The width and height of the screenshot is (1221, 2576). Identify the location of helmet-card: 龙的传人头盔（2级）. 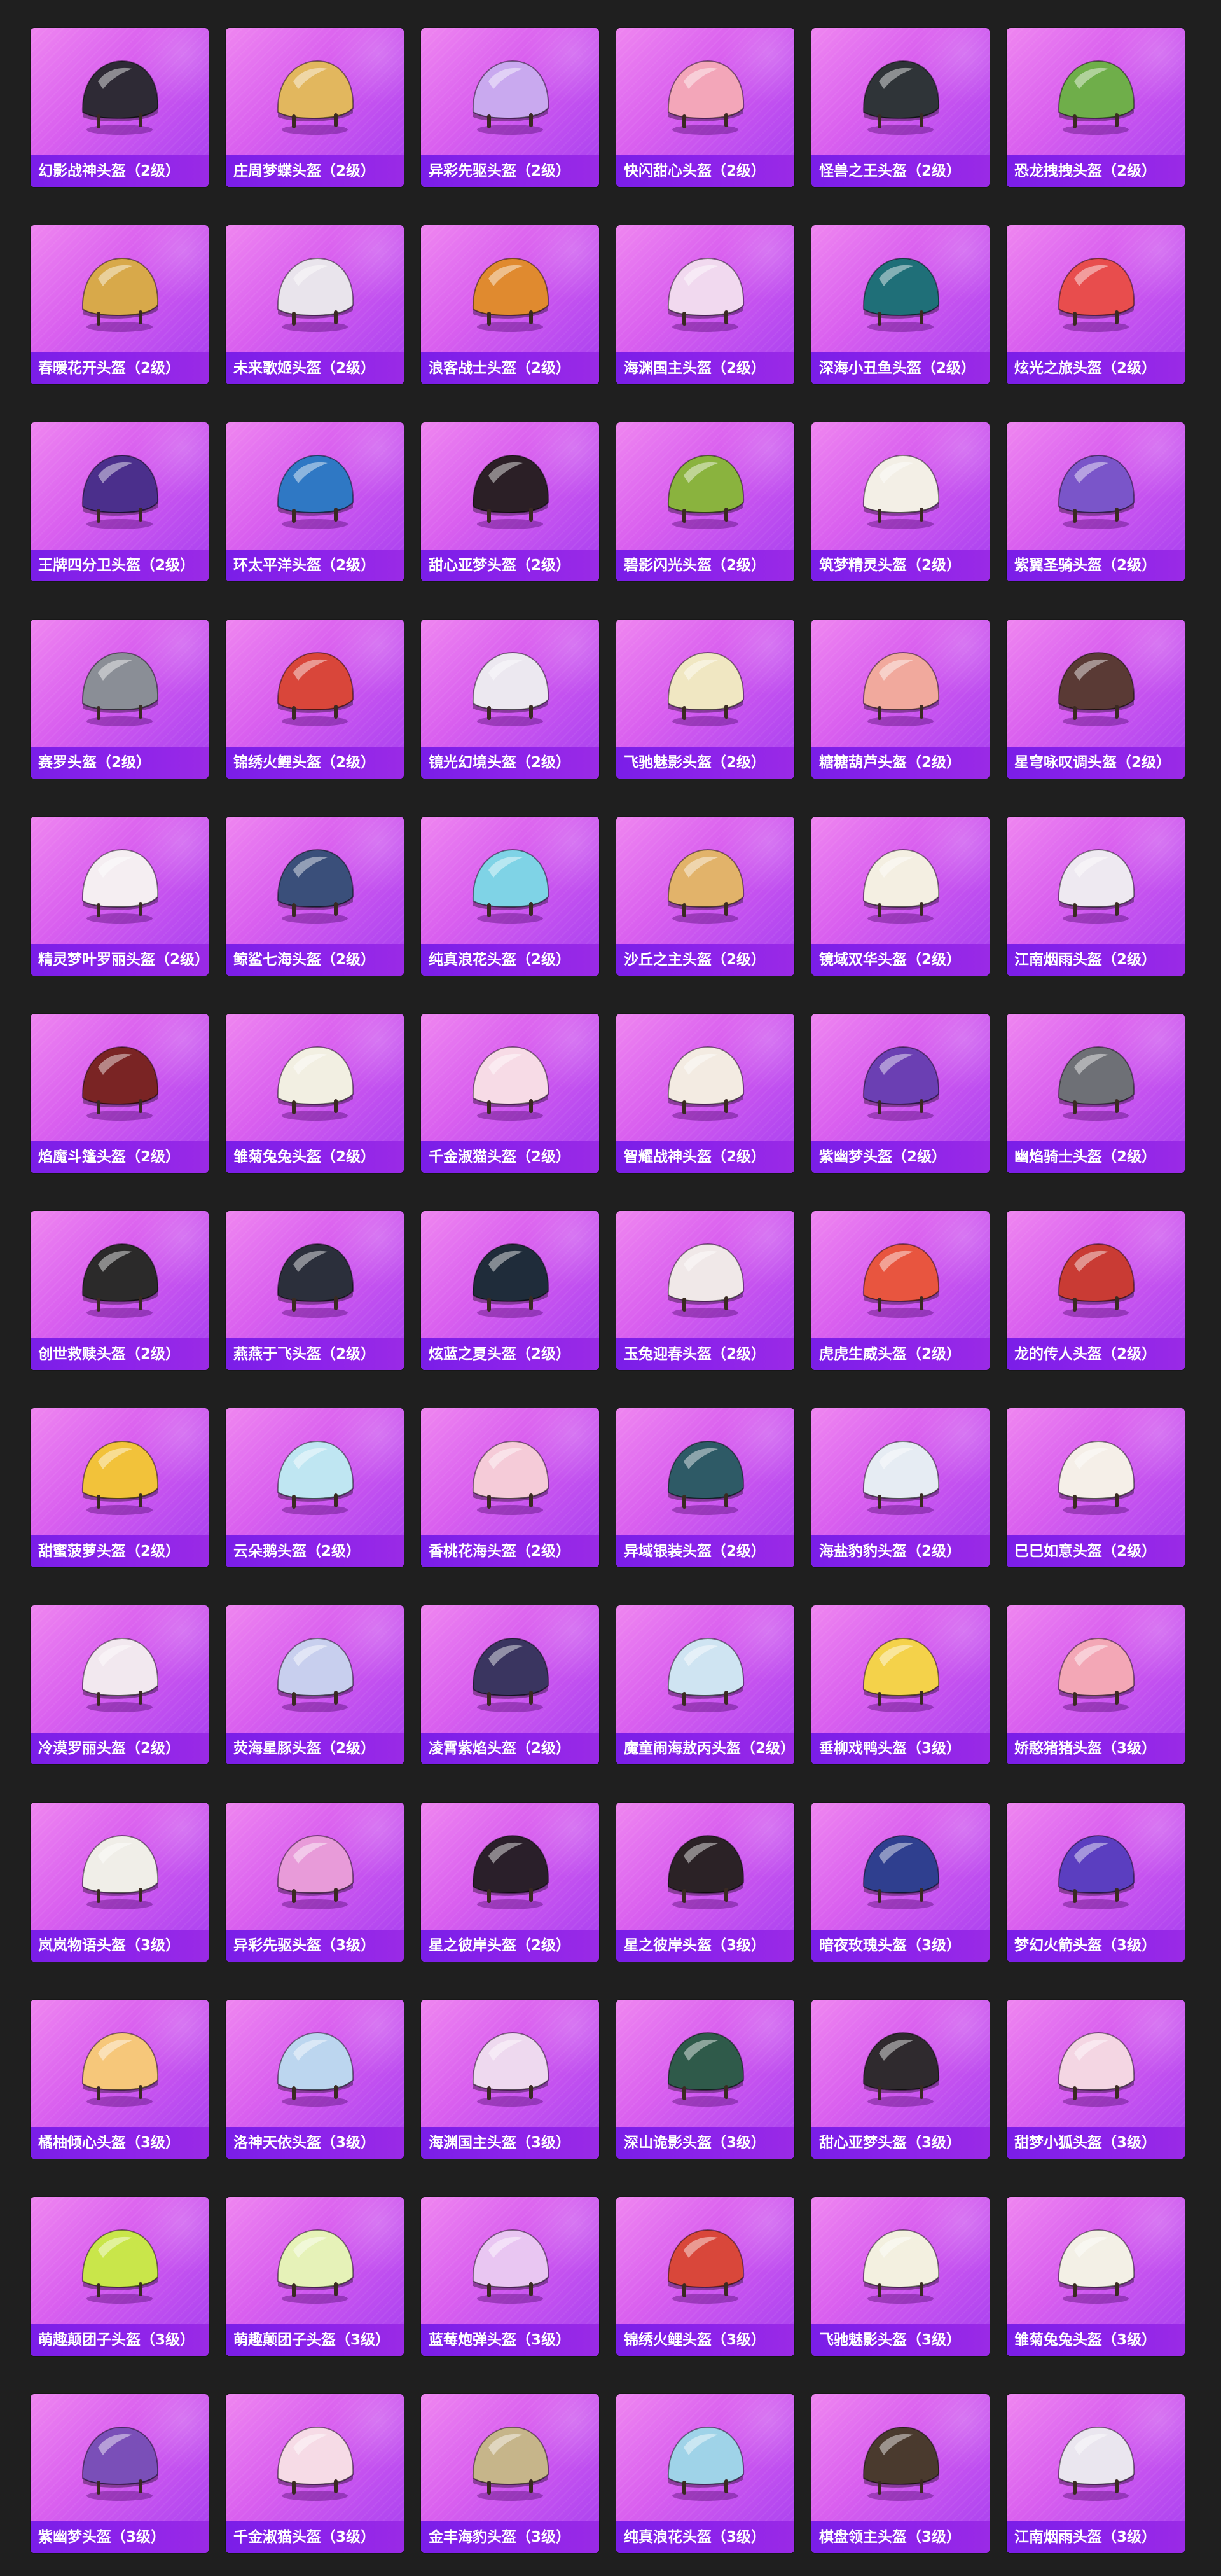
(1096, 1290).